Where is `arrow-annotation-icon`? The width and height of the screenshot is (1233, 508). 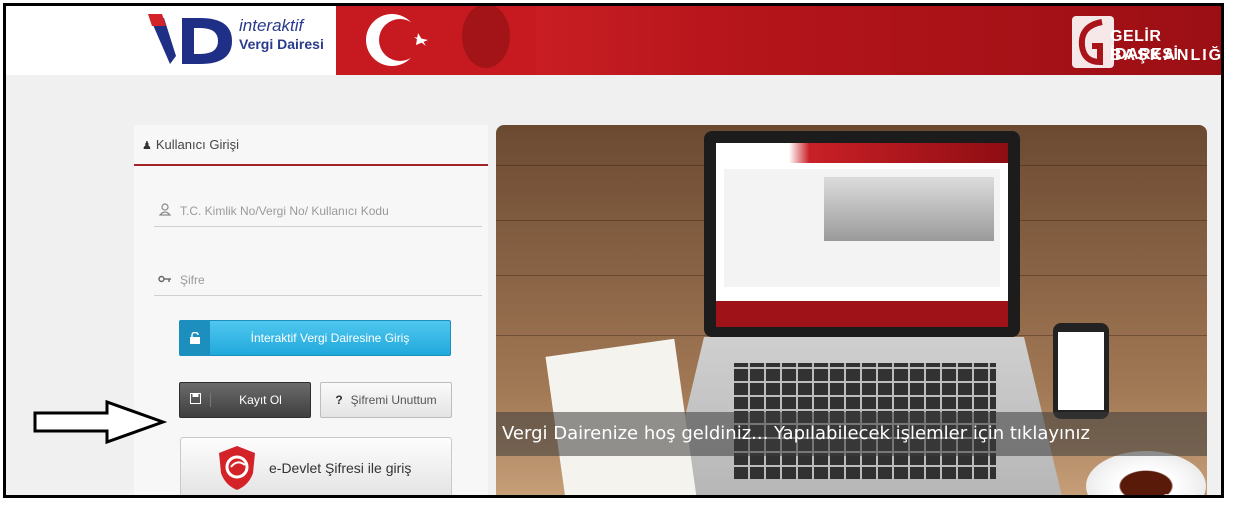 arrow-annotation-icon is located at coordinates (100, 422).